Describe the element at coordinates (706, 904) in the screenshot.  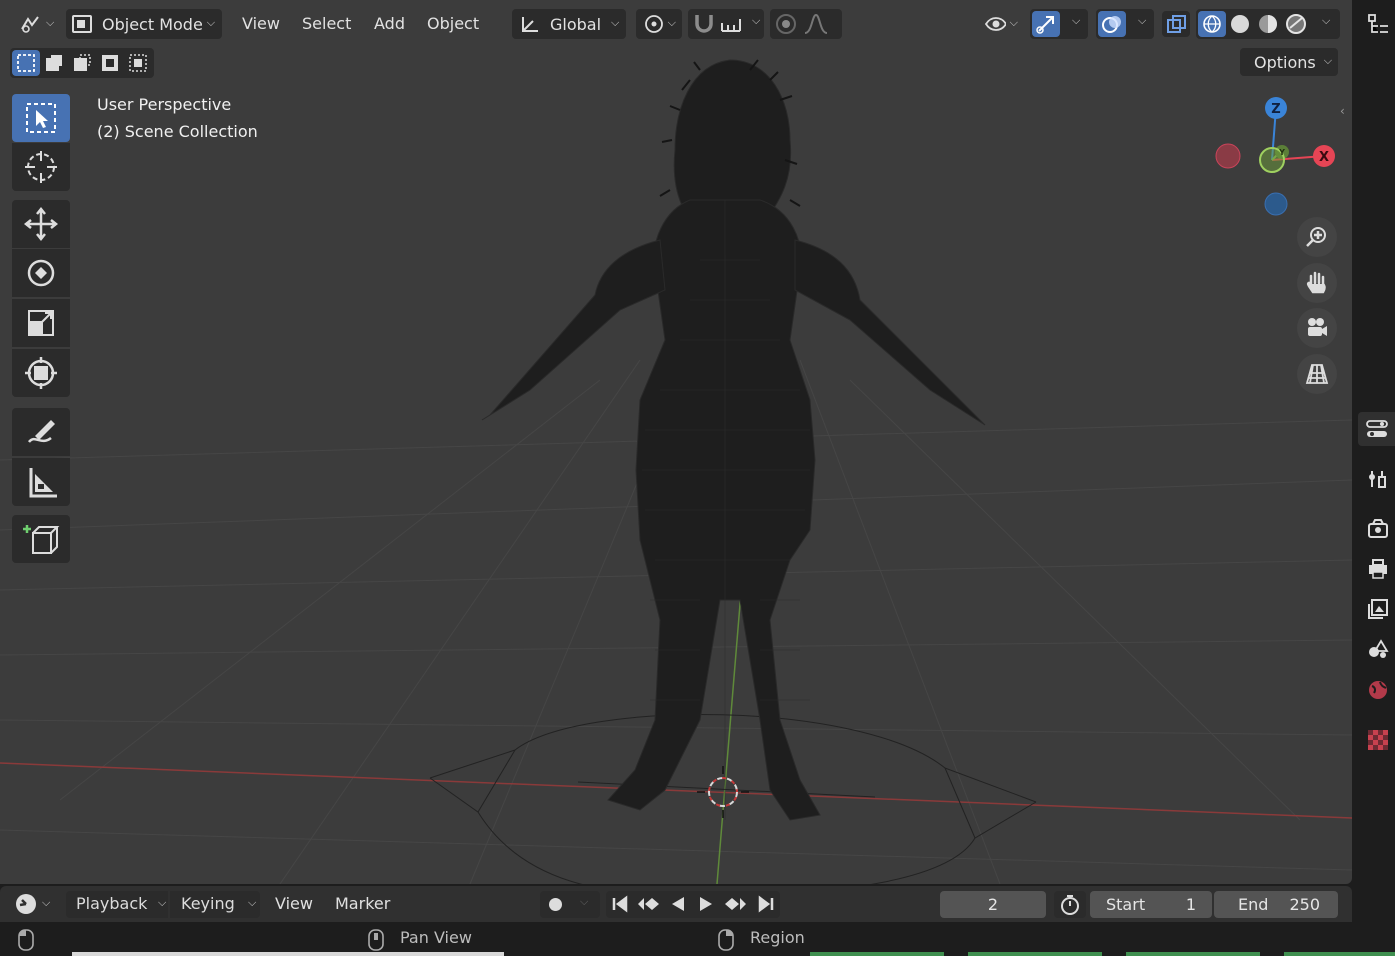
I see `play-icon` at that location.